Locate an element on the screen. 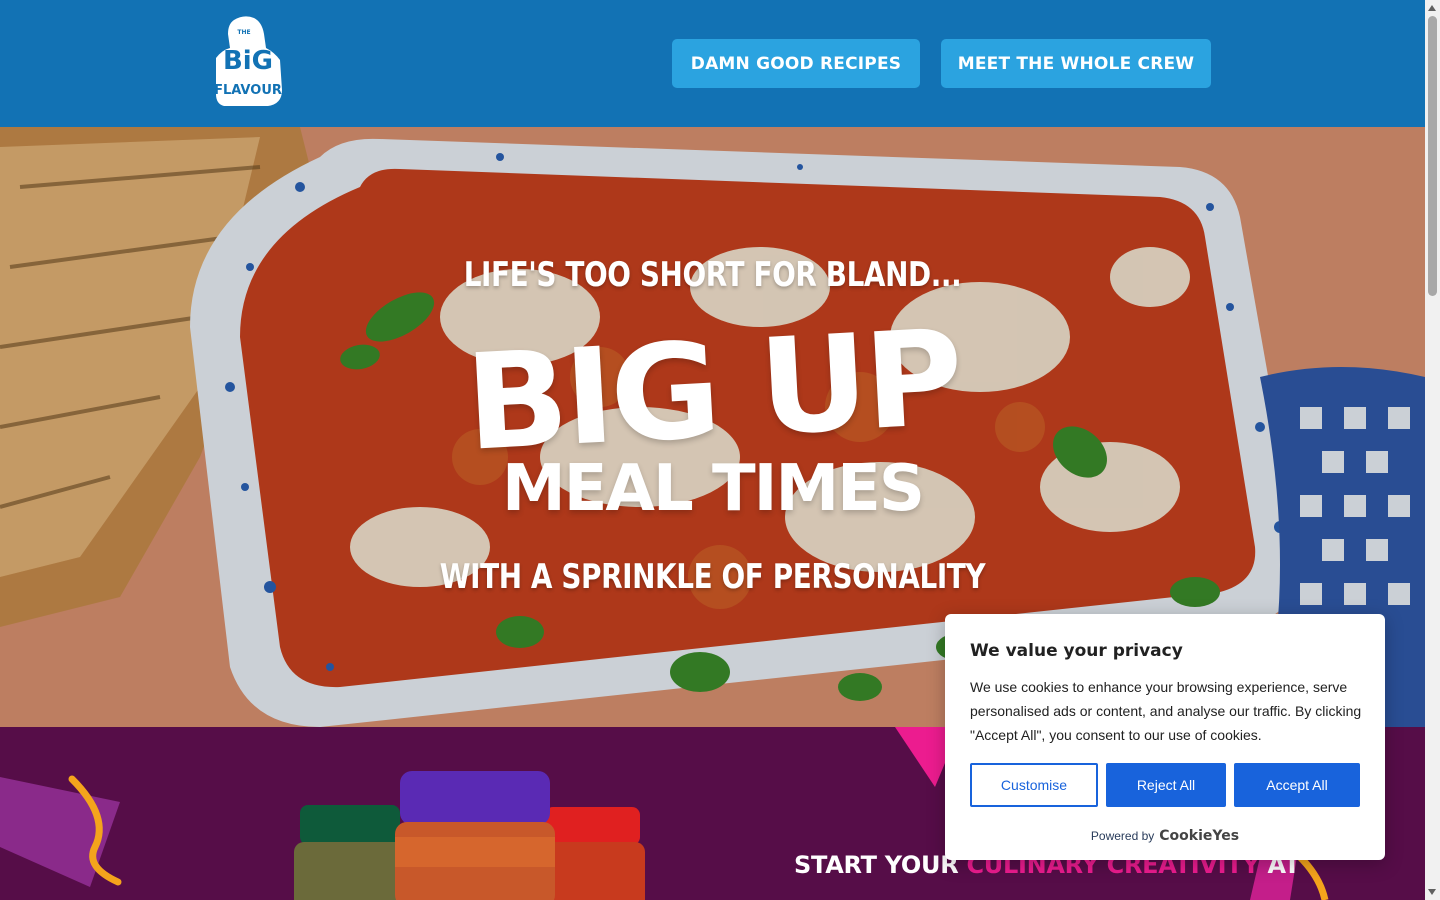 The width and height of the screenshot is (1440, 900). hero-tagline-bottom: WITH A SPRINKLE OF PERSONALITY is located at coordinates (712, 577).